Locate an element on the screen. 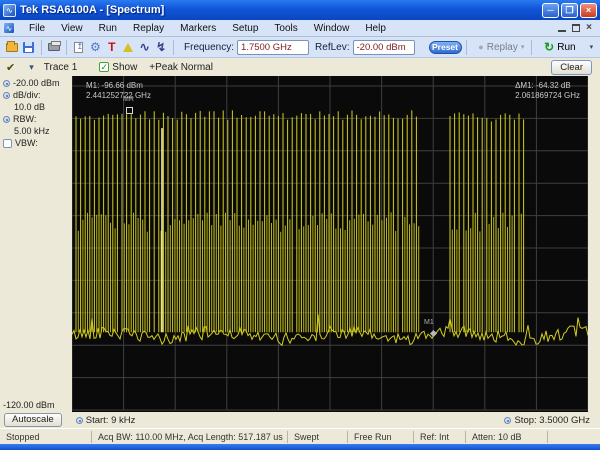  delta-m1-level: ΔM1: -64.32 dB is located at coordinates (543, 85).